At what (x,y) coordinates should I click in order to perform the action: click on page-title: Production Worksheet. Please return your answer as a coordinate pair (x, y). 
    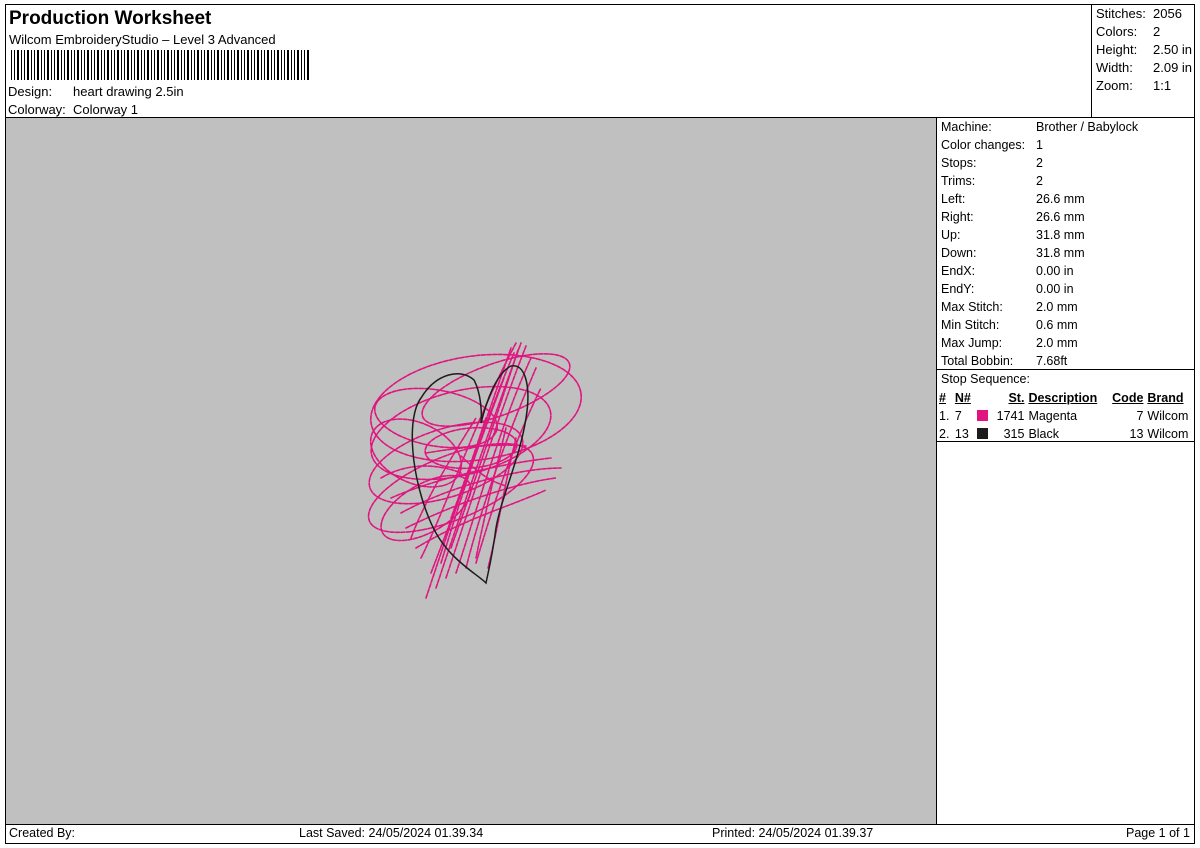
    Looking at the image, I should click on (110, 18).